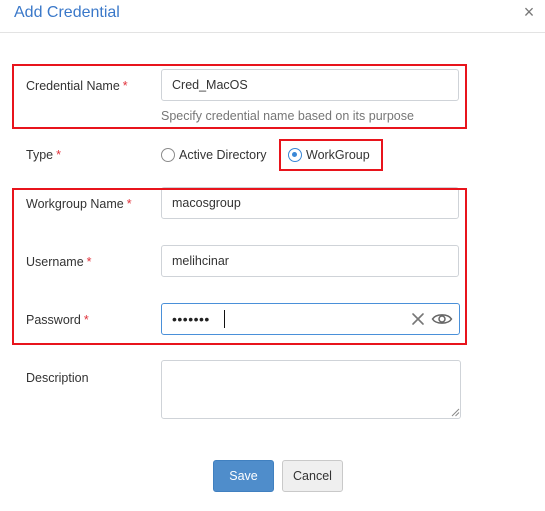 This screenshot has height=511, width=545. Describe the element at coordinates (331, 155) in the screenshot. I see `highlight-workgroup-radio` at that location.